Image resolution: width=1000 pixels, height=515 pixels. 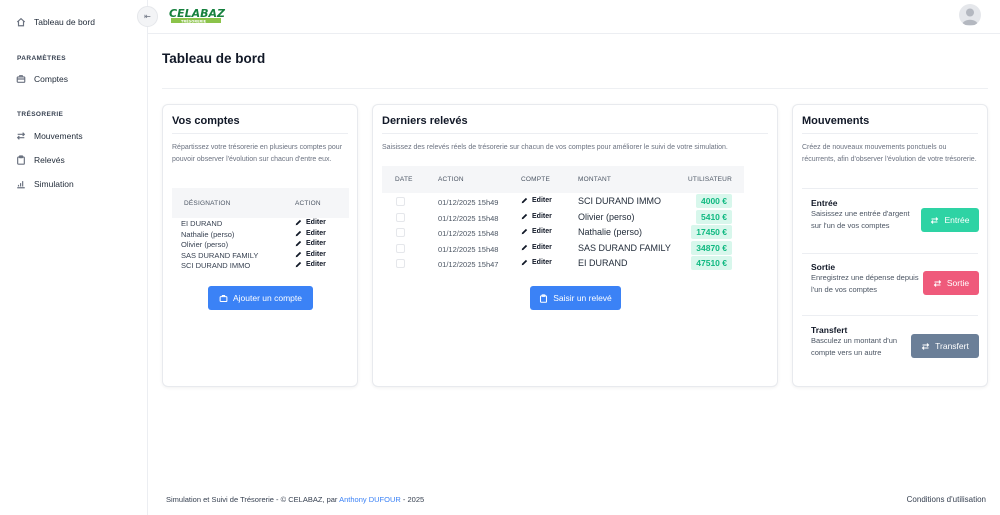 What do you see at coordinates (370, 499) in the screenshot?
I see `author-link: Anthony DUFOUR` at bounding box center [370, 499].